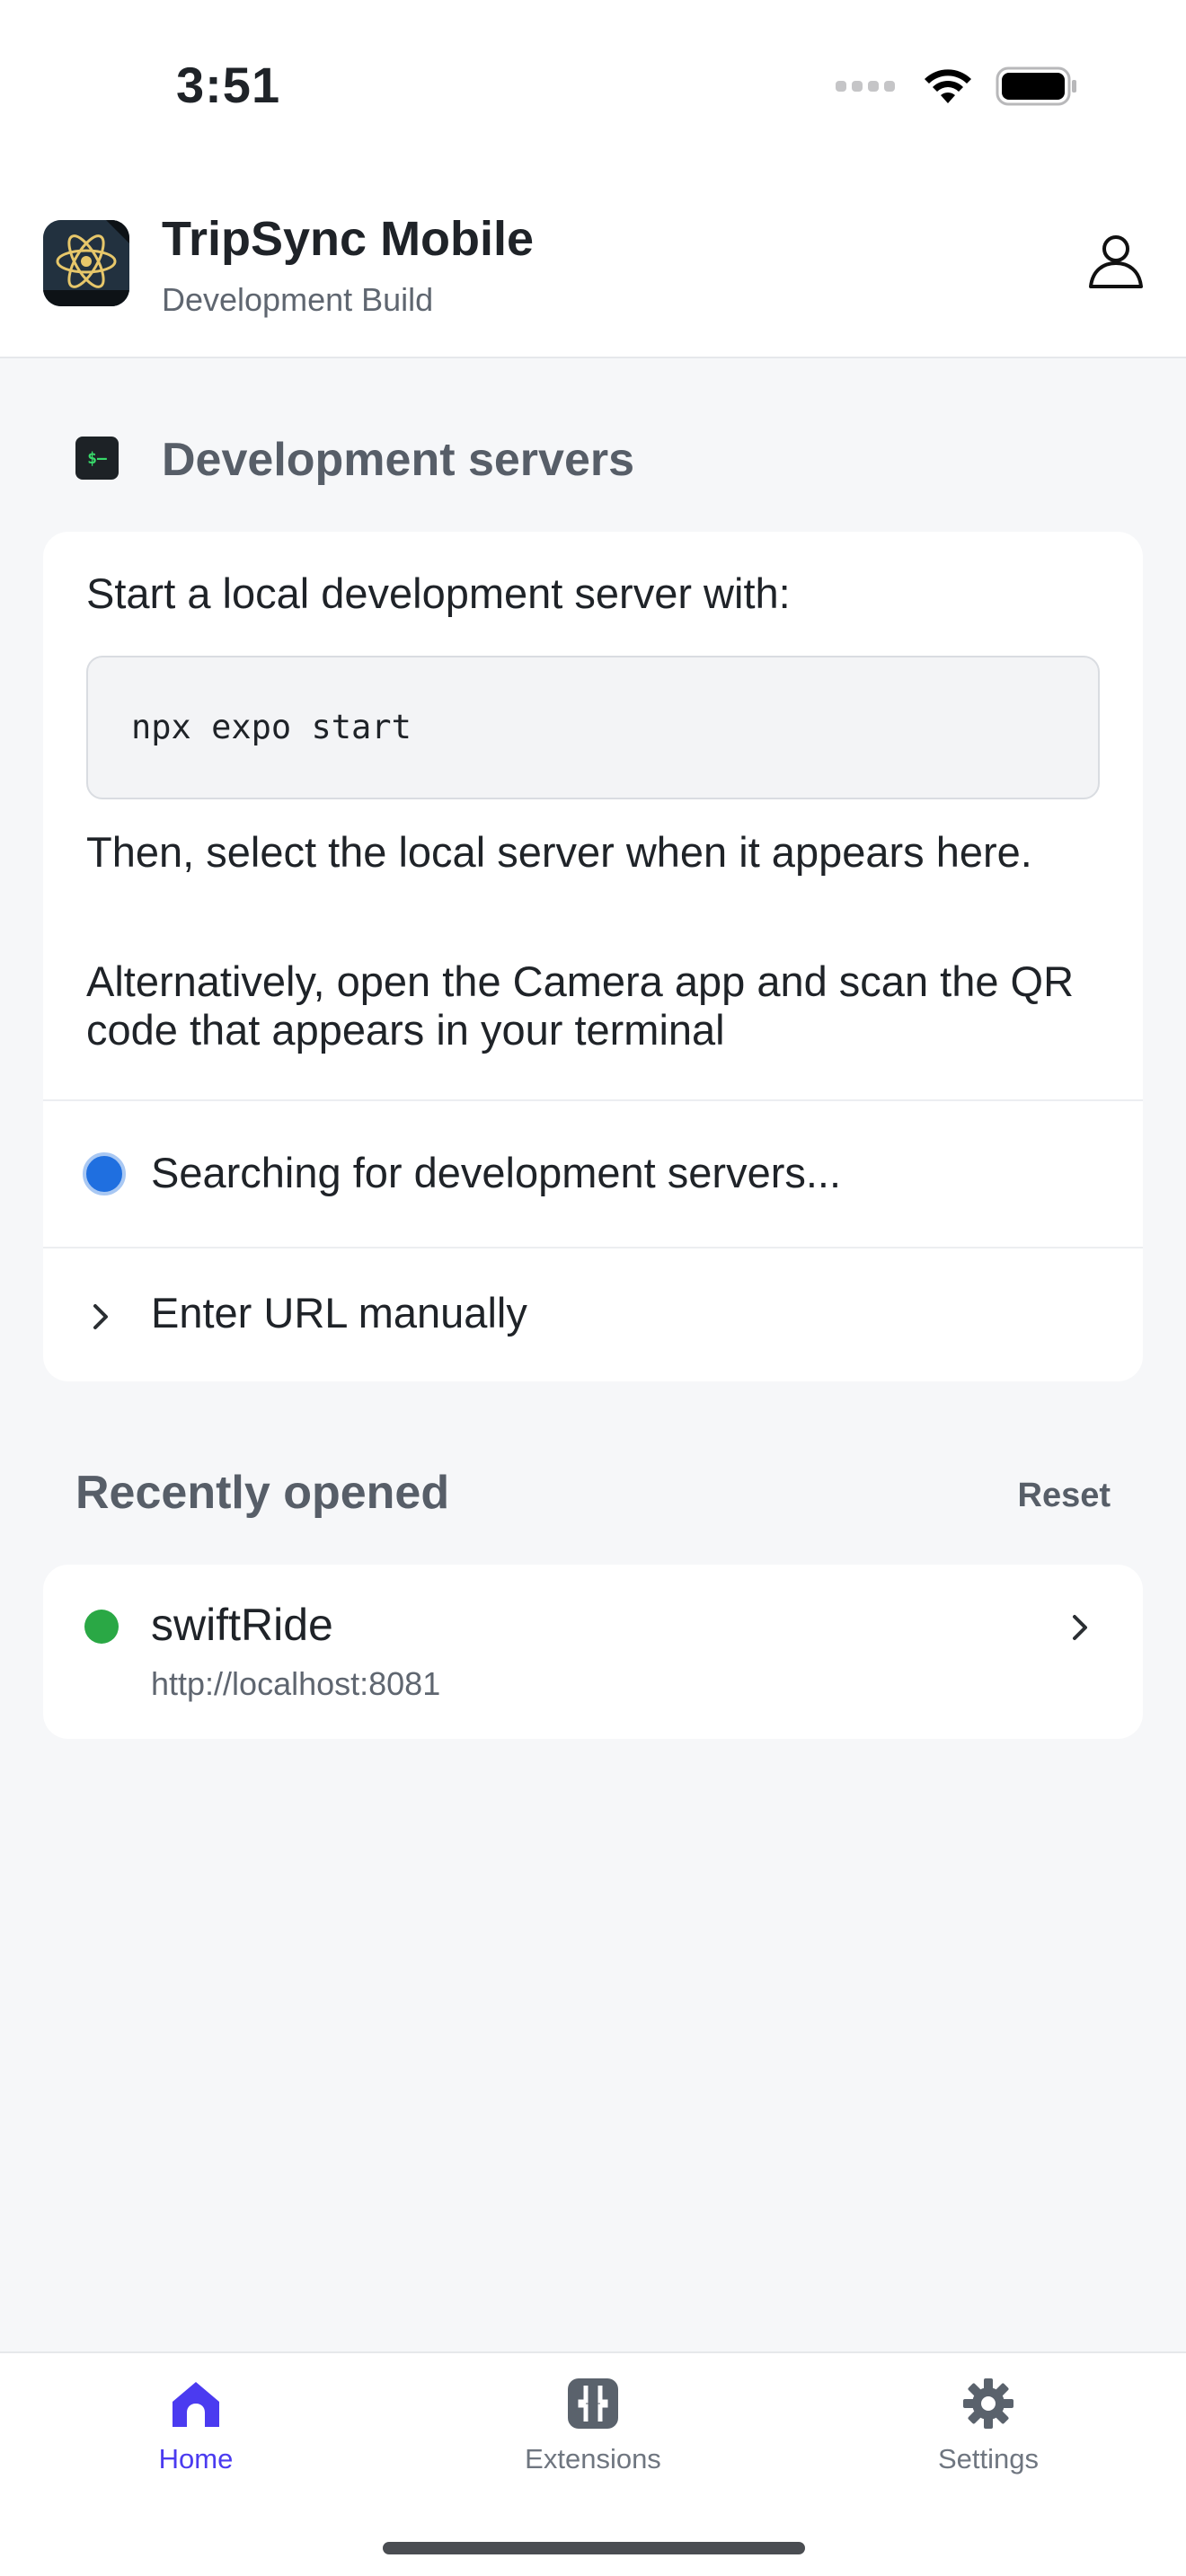 This screenshot has width=1186, height=2576. I want to click on react-logo-icon, so click(86, 263).